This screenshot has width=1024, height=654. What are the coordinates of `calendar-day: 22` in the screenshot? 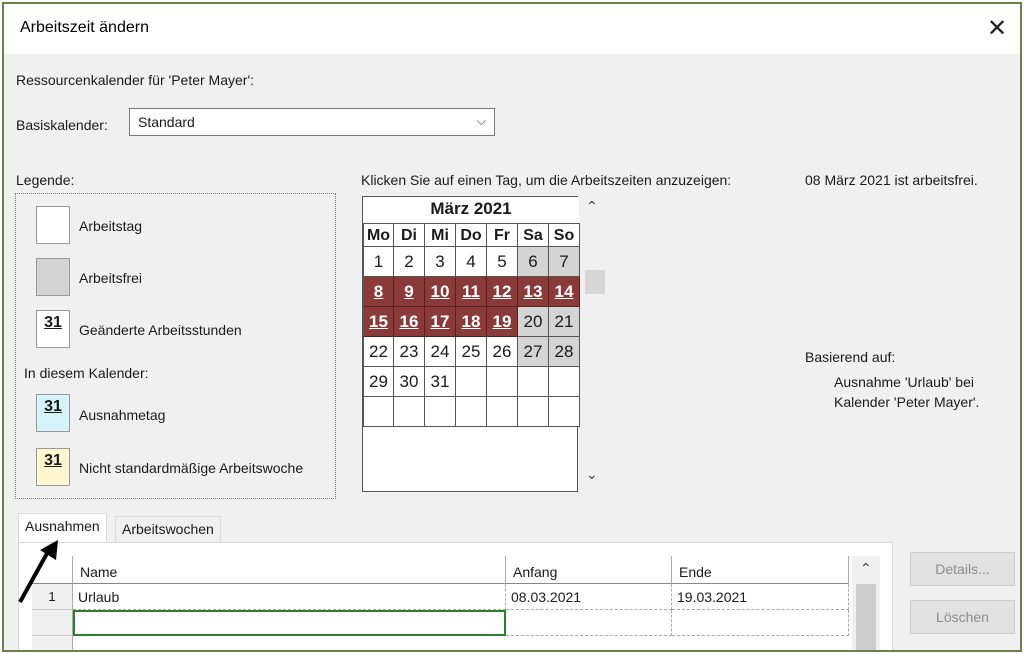 It's located at (378, 352).